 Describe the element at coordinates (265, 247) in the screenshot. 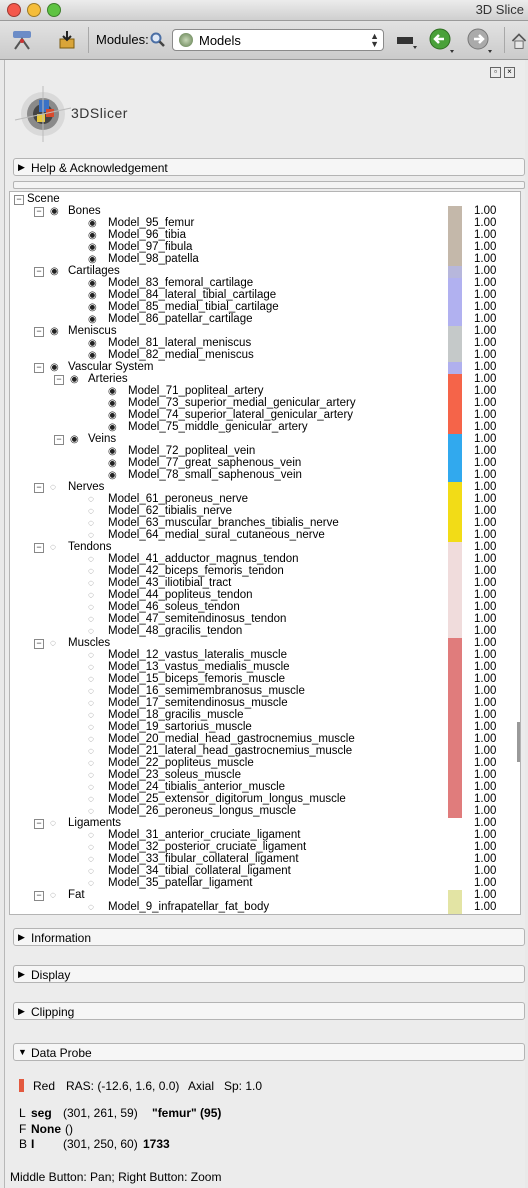

I see `tree-model-row: ◉ Model_97_fibula 1.00` at that location.